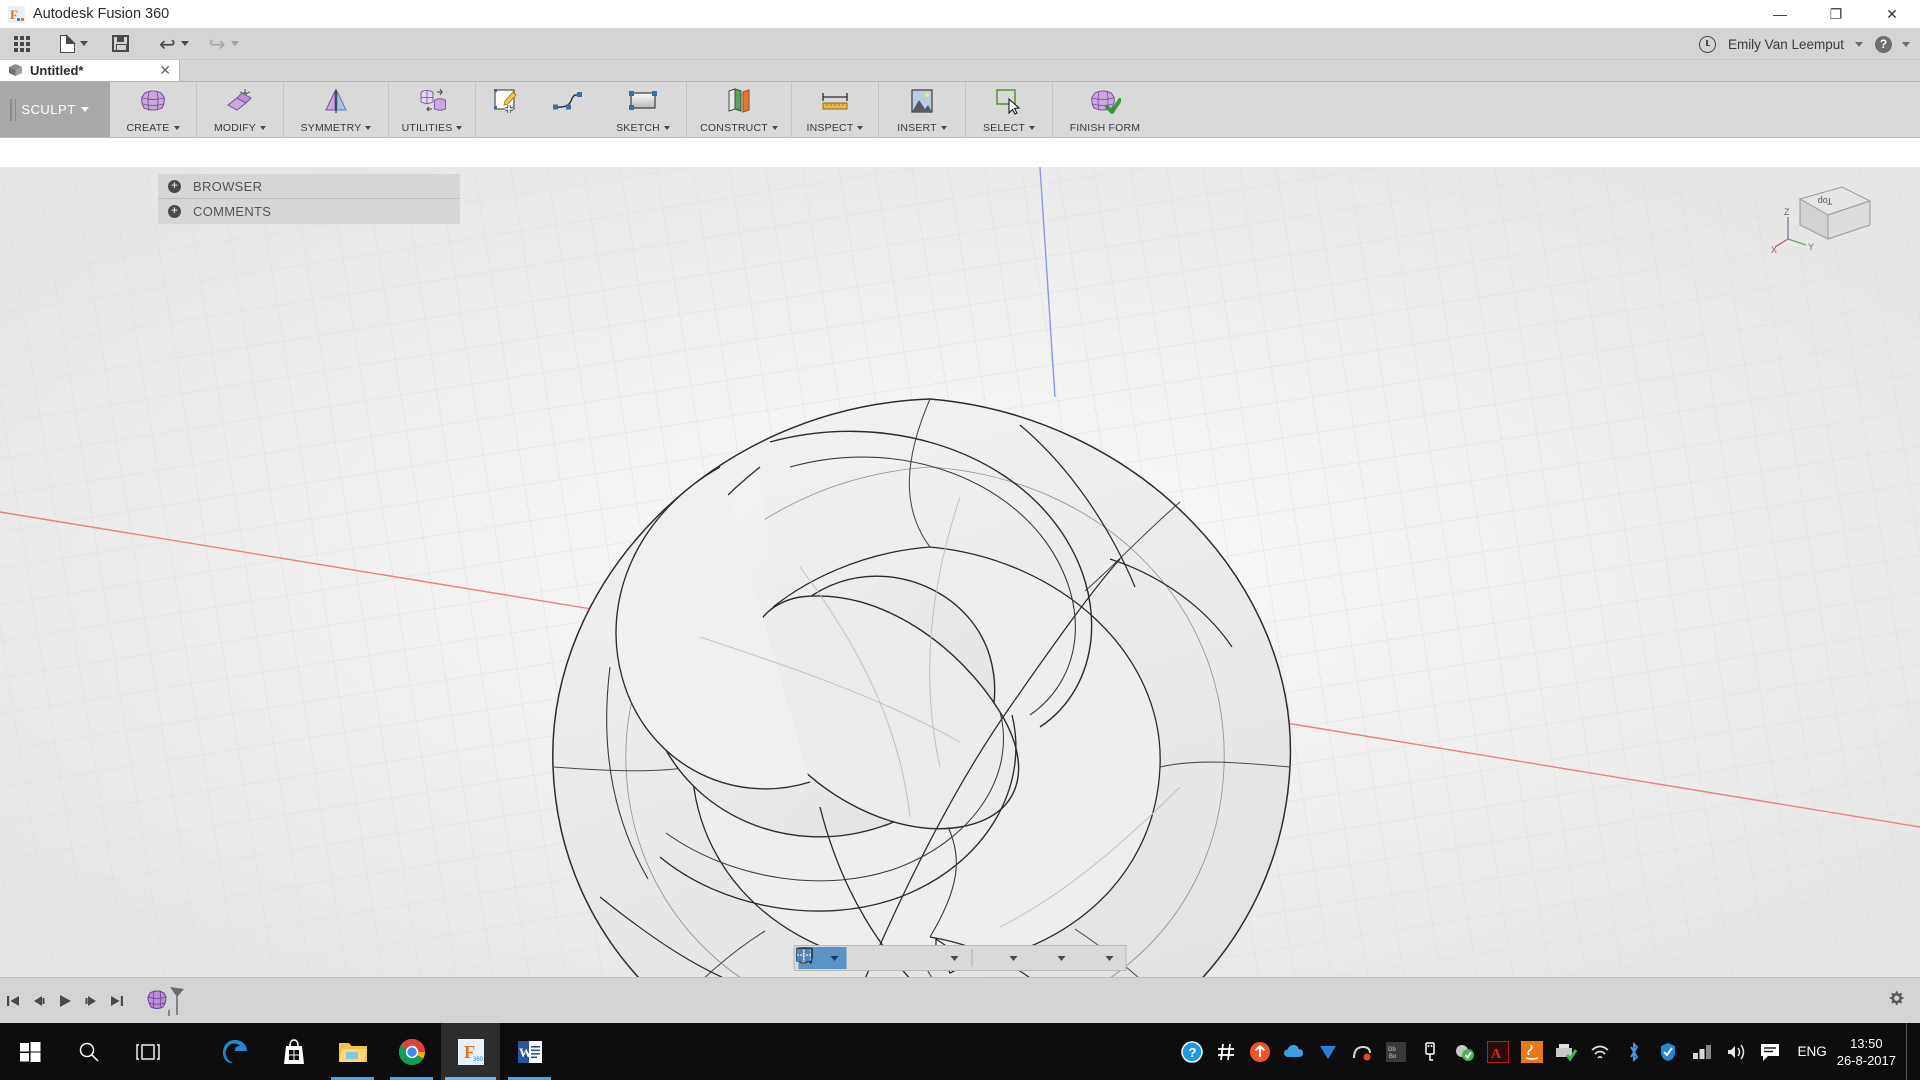 The image size is (1920, 1080). Describe the element at coordinates (1226, 1052) in the screenshot. I see `hashtag-icon` at that location.